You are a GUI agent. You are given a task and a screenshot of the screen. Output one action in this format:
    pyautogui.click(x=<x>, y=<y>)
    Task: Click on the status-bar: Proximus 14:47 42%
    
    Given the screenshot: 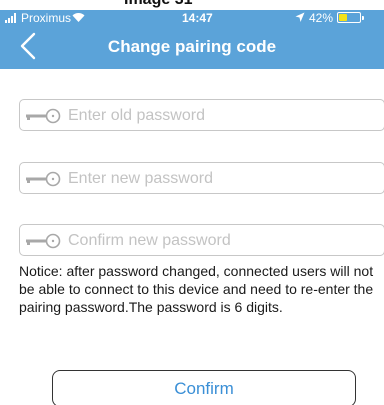 What is the action you would take?
    pyautogui.click(x=192, y=18)
    